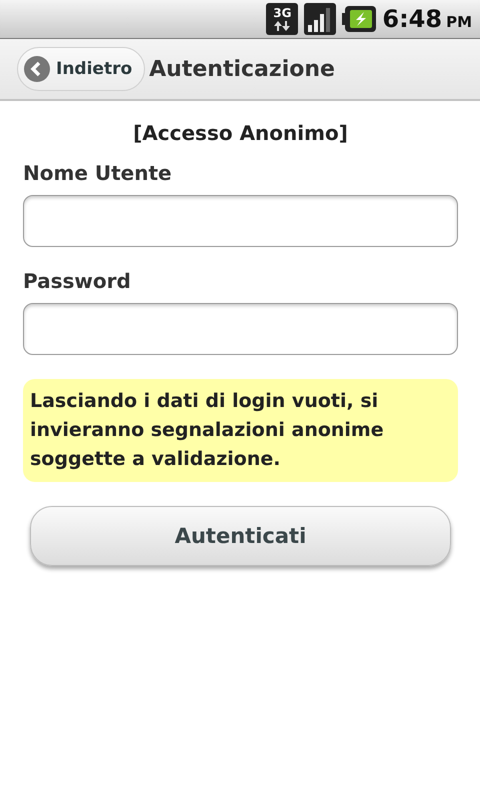  What do you see at coordinates (412, 19) in the screenshot?
I see `clock-time: 6:48` at bounding box center [412, 19].